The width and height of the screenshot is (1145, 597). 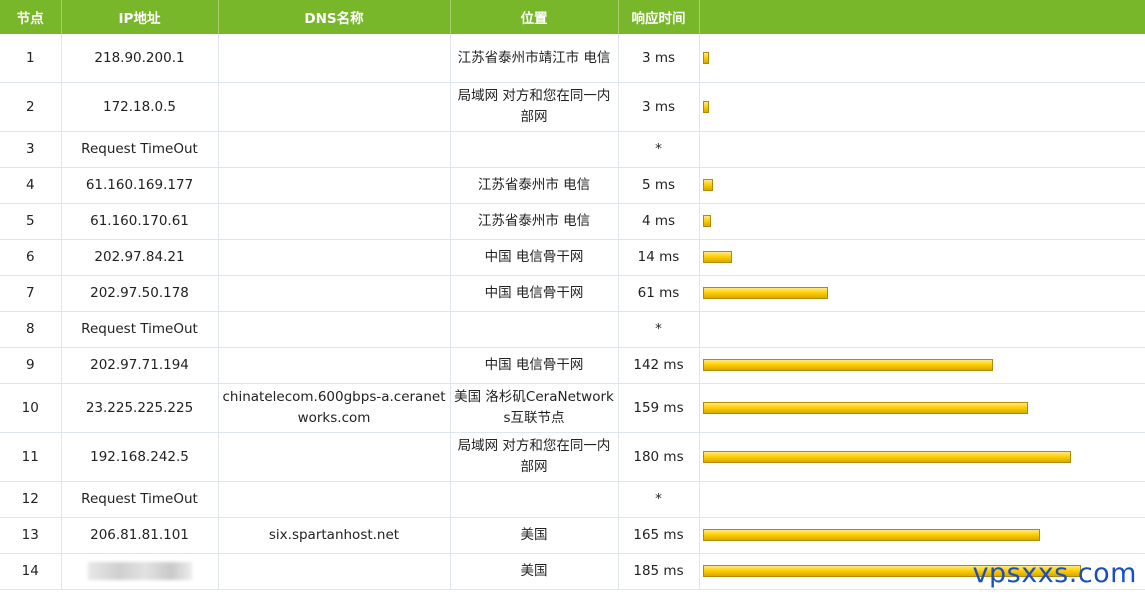 I want to click on ip-cell: 202.97.71.194, so click(x=140, y=365).